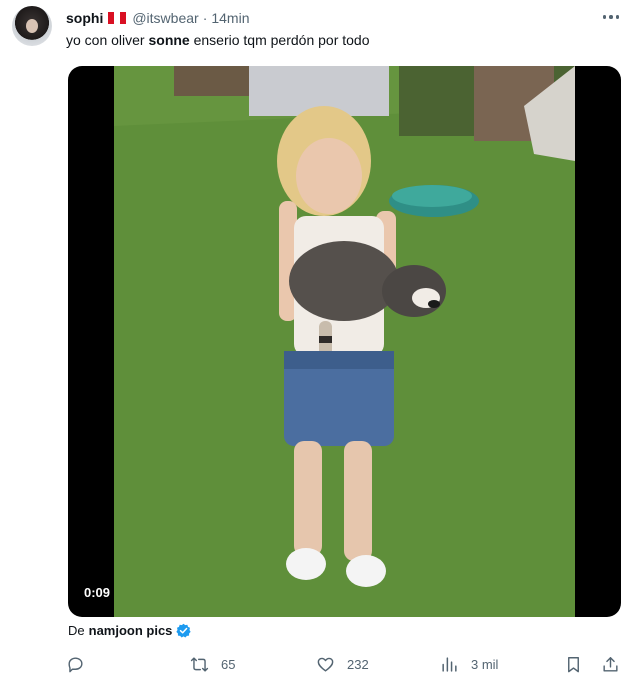  I want to click on reply-button, so click(75, 664).